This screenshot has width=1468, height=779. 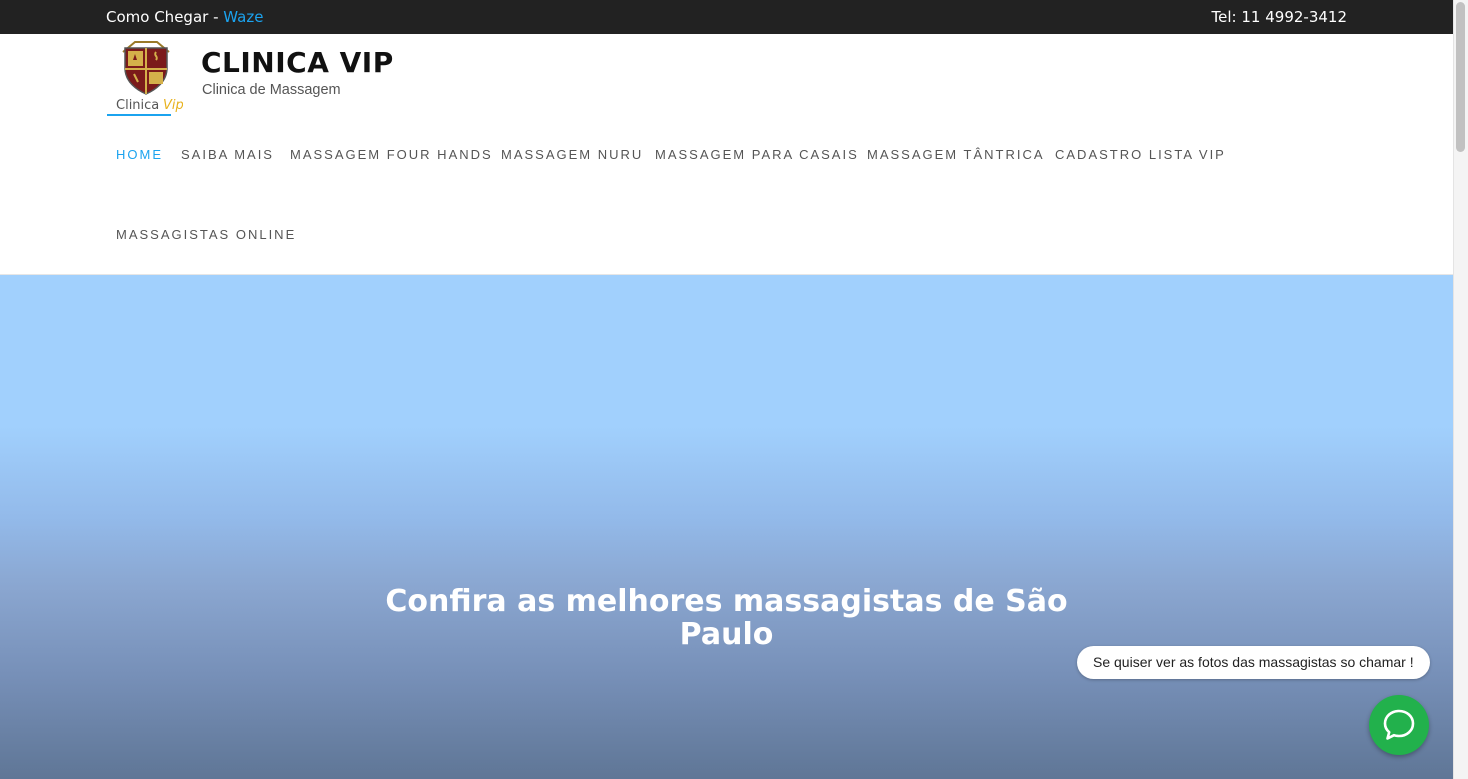 What do you see at coordinates (956, 154) in the screenshot?
I see `nav-item-massagem-tantrica: MASSAGEM TÂNTRICA` at bounding box center [956, 154].